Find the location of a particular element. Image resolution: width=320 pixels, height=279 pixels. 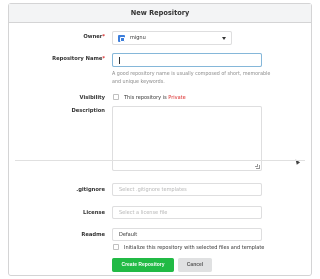

private-checkbox-text: This repository is is located at coordinates (146, 98).